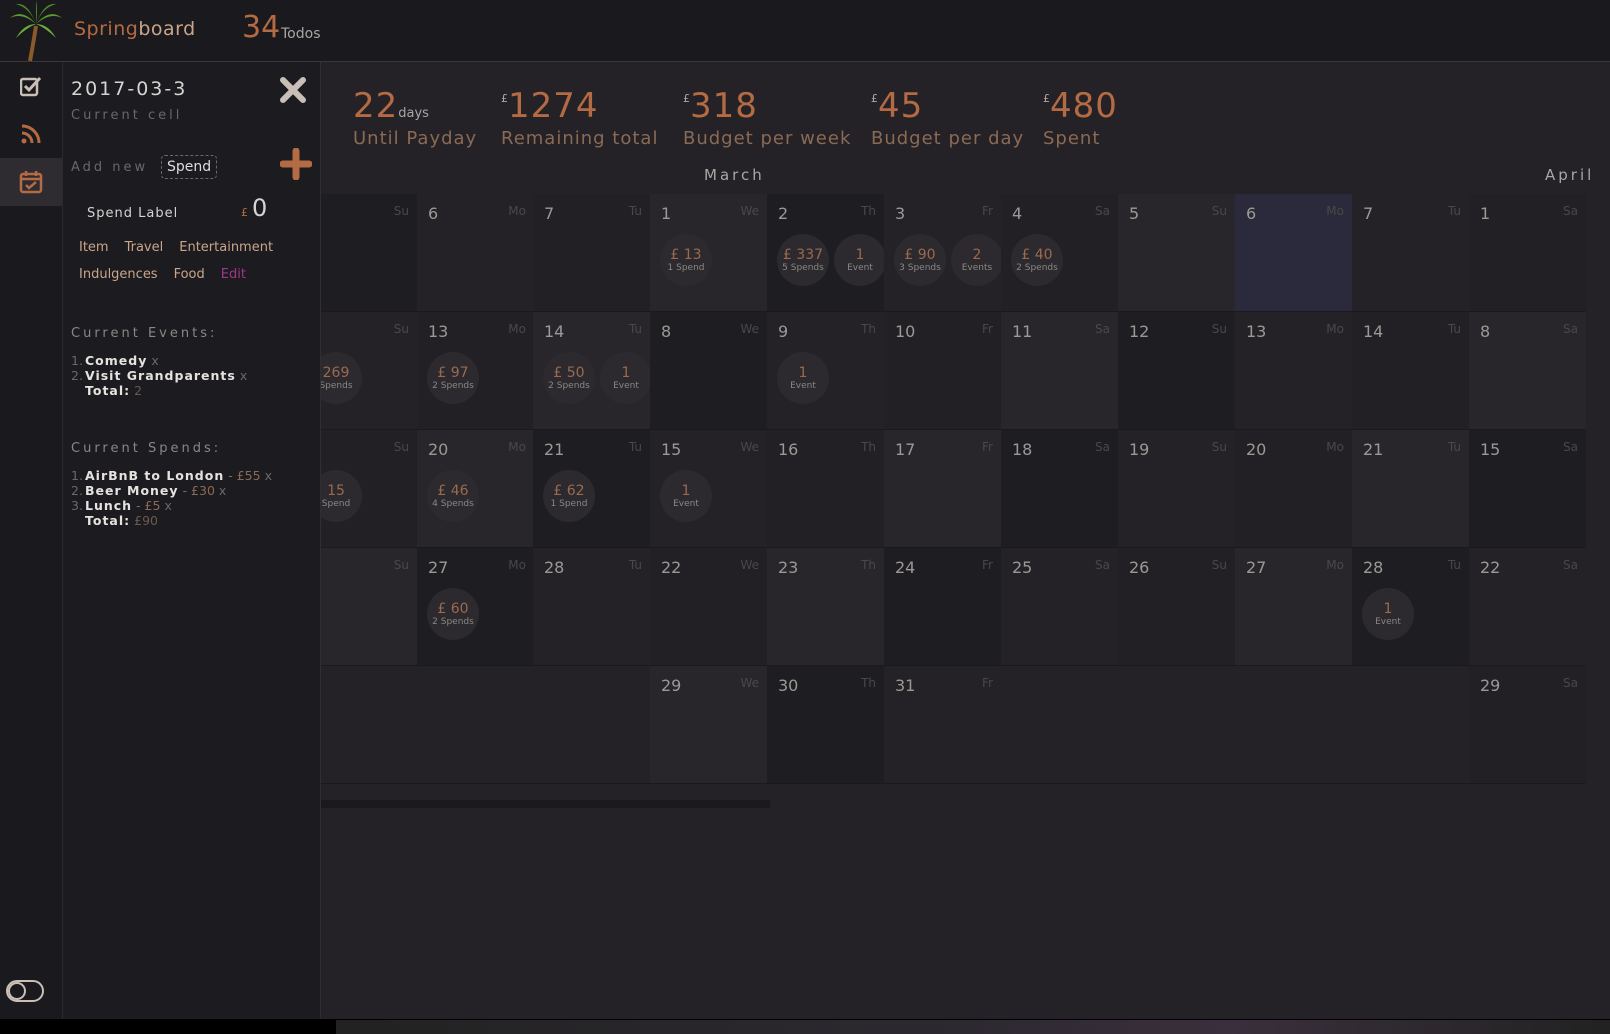 The width and height of the screenshot is (1610, 1034). What do you see at coordinates (825, 607) in the screenshot?
I see `calendar-cell: 23 Th` at bounding box center [825, 607].